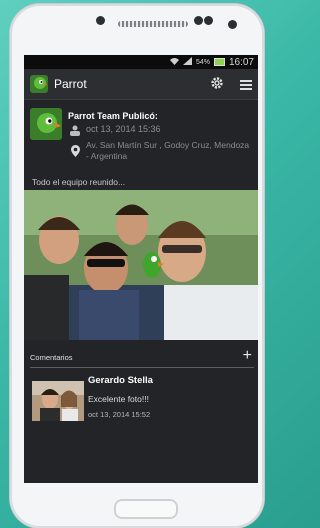 The height and width of the screenshot is (528, 320). I want to click on signal-icon, so click(187, 62).